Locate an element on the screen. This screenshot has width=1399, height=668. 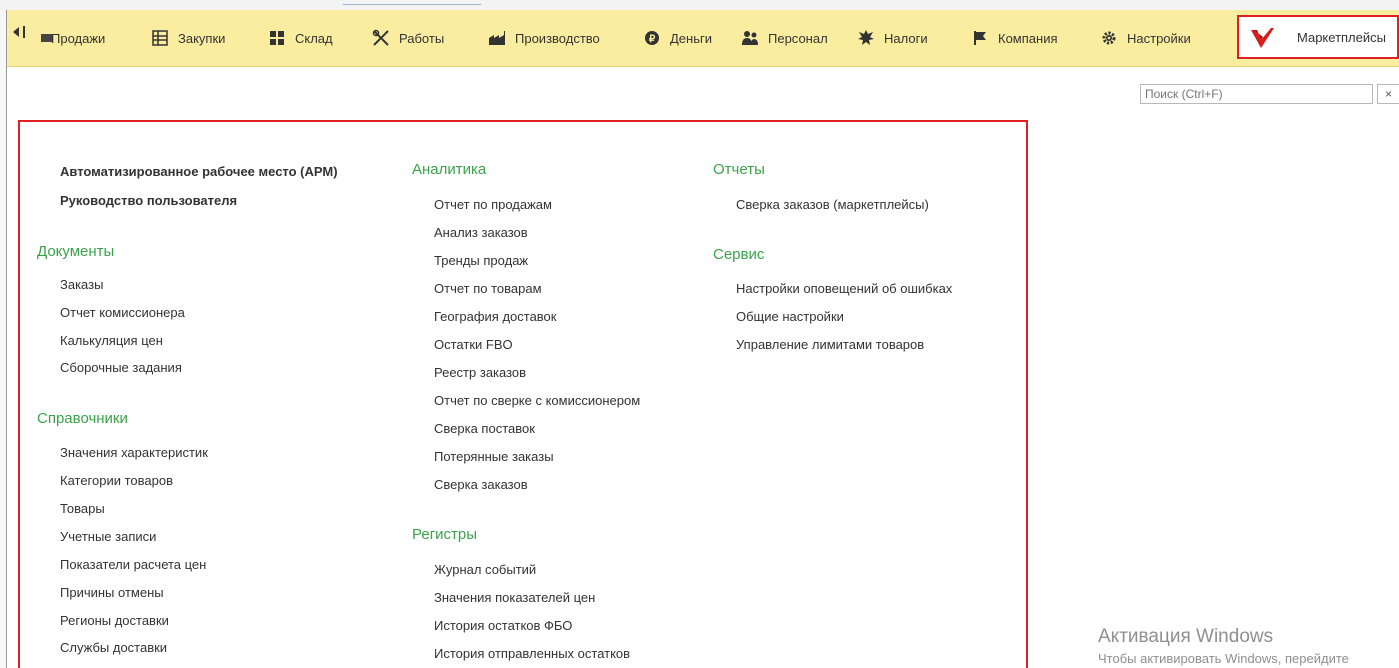
taxes-icon is located at coordinates (866, 38).